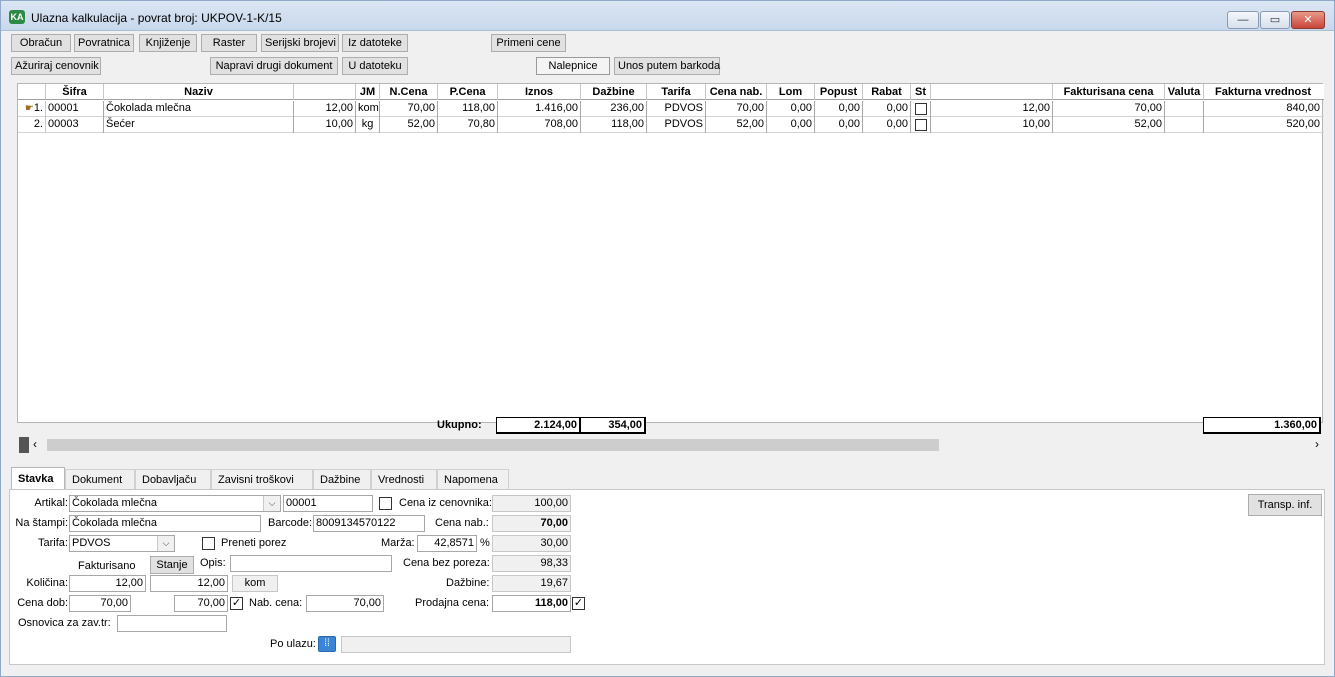  What do you see at coordinates (41, 43) in the screenshot?
I see `obracun-button: Obračun` at bounding box center [41, 43].